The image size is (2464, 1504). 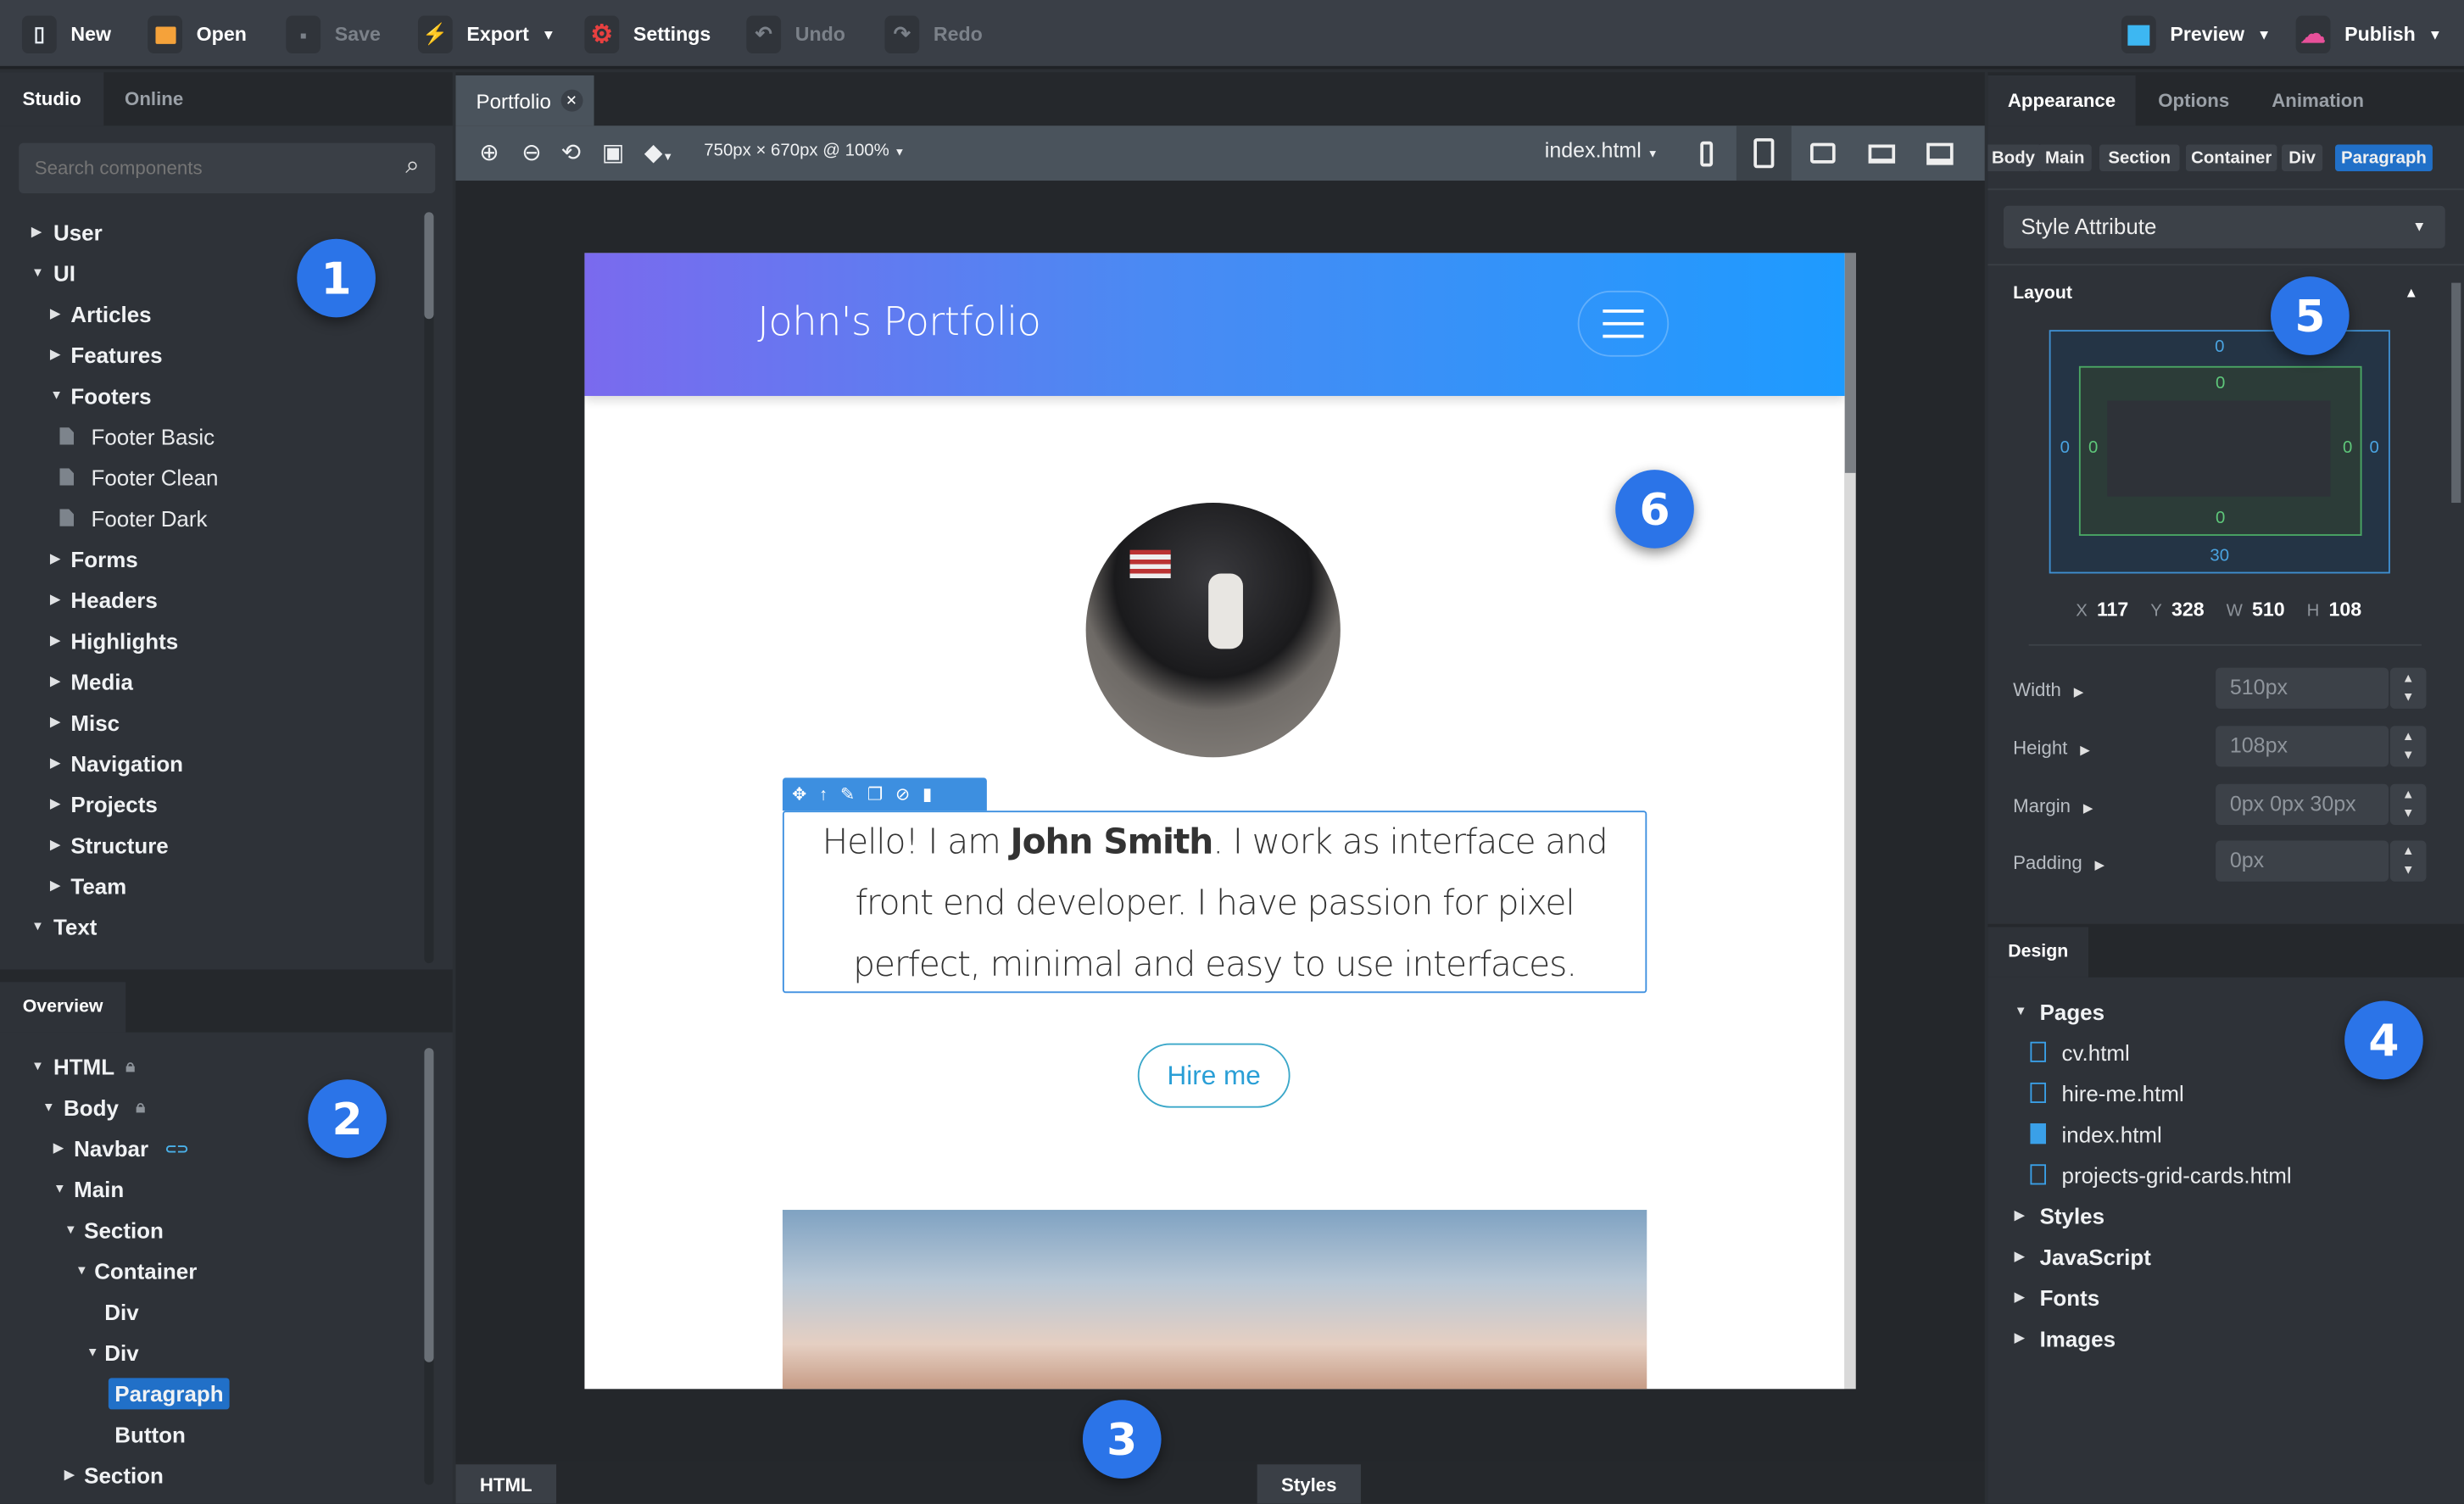 I want to click on site-brand: John's Portfolio, so click(x=899, y=321).